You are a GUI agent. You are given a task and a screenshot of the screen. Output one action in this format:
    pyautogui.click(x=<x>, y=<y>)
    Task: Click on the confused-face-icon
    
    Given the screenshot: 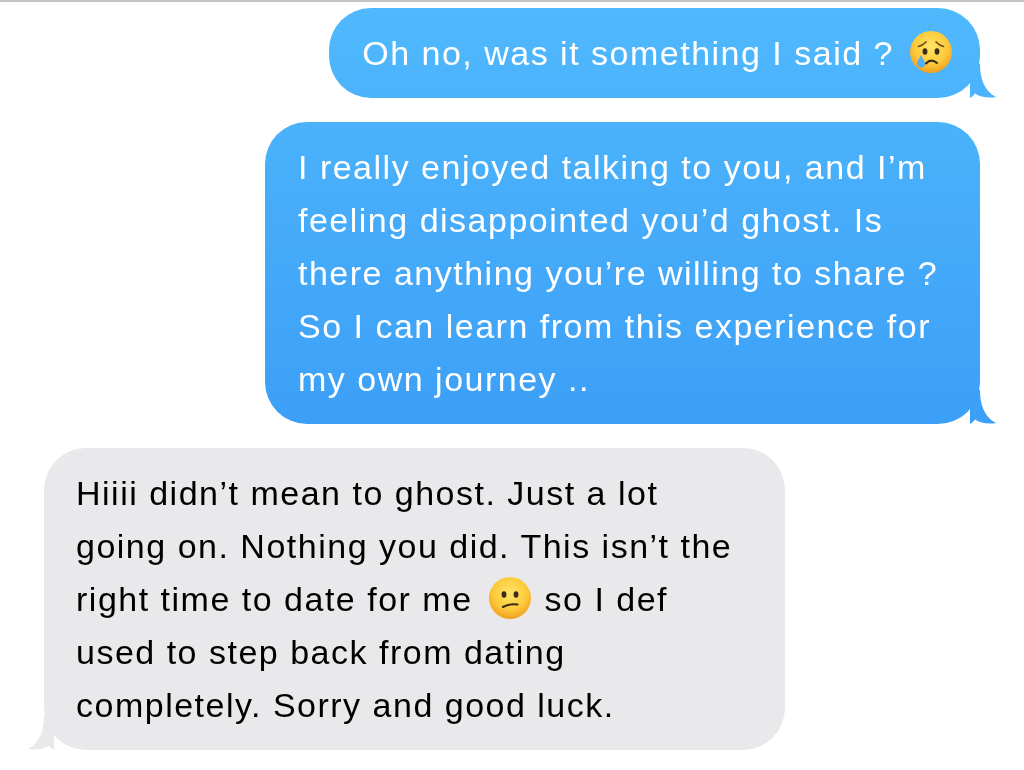 What is the action you would take?
    pyautogui.click(x=509, y=598)
    